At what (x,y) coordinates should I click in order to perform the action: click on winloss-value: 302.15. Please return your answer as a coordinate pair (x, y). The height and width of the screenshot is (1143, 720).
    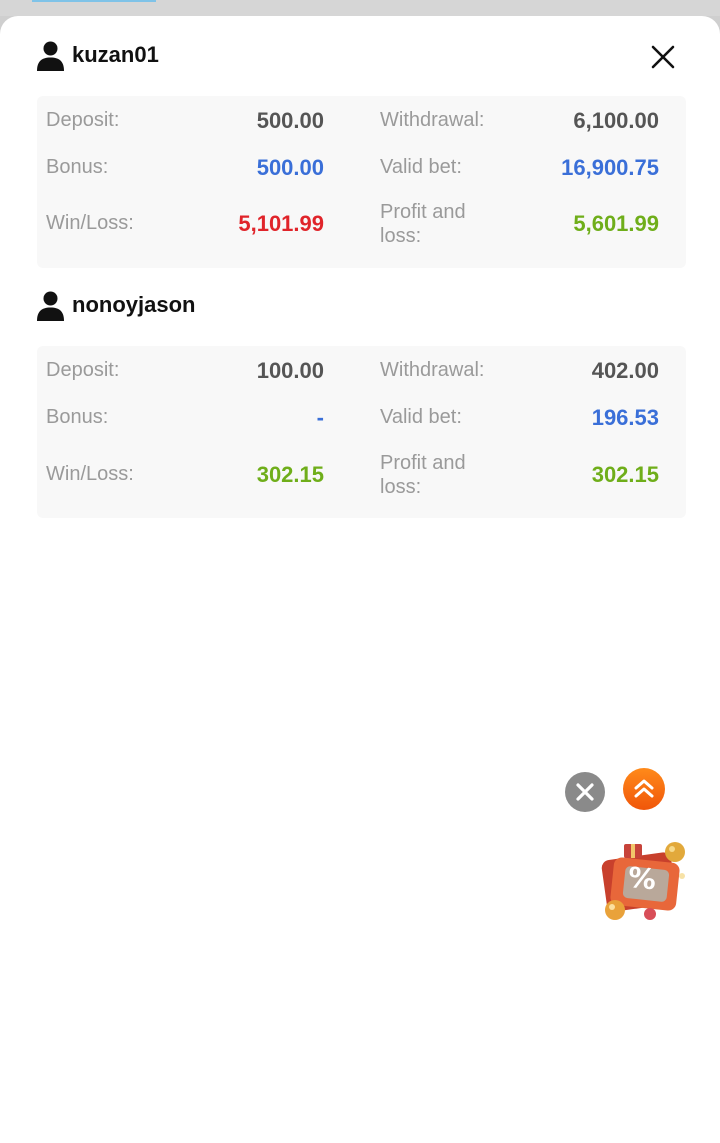
    Looking at the image, I should click on (290, 474).